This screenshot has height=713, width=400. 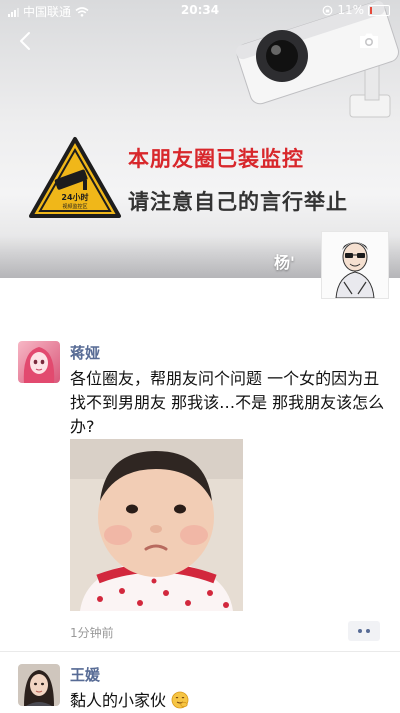 I want to click on post-timestamp: 1分钟前, so click(x=92, y=633).